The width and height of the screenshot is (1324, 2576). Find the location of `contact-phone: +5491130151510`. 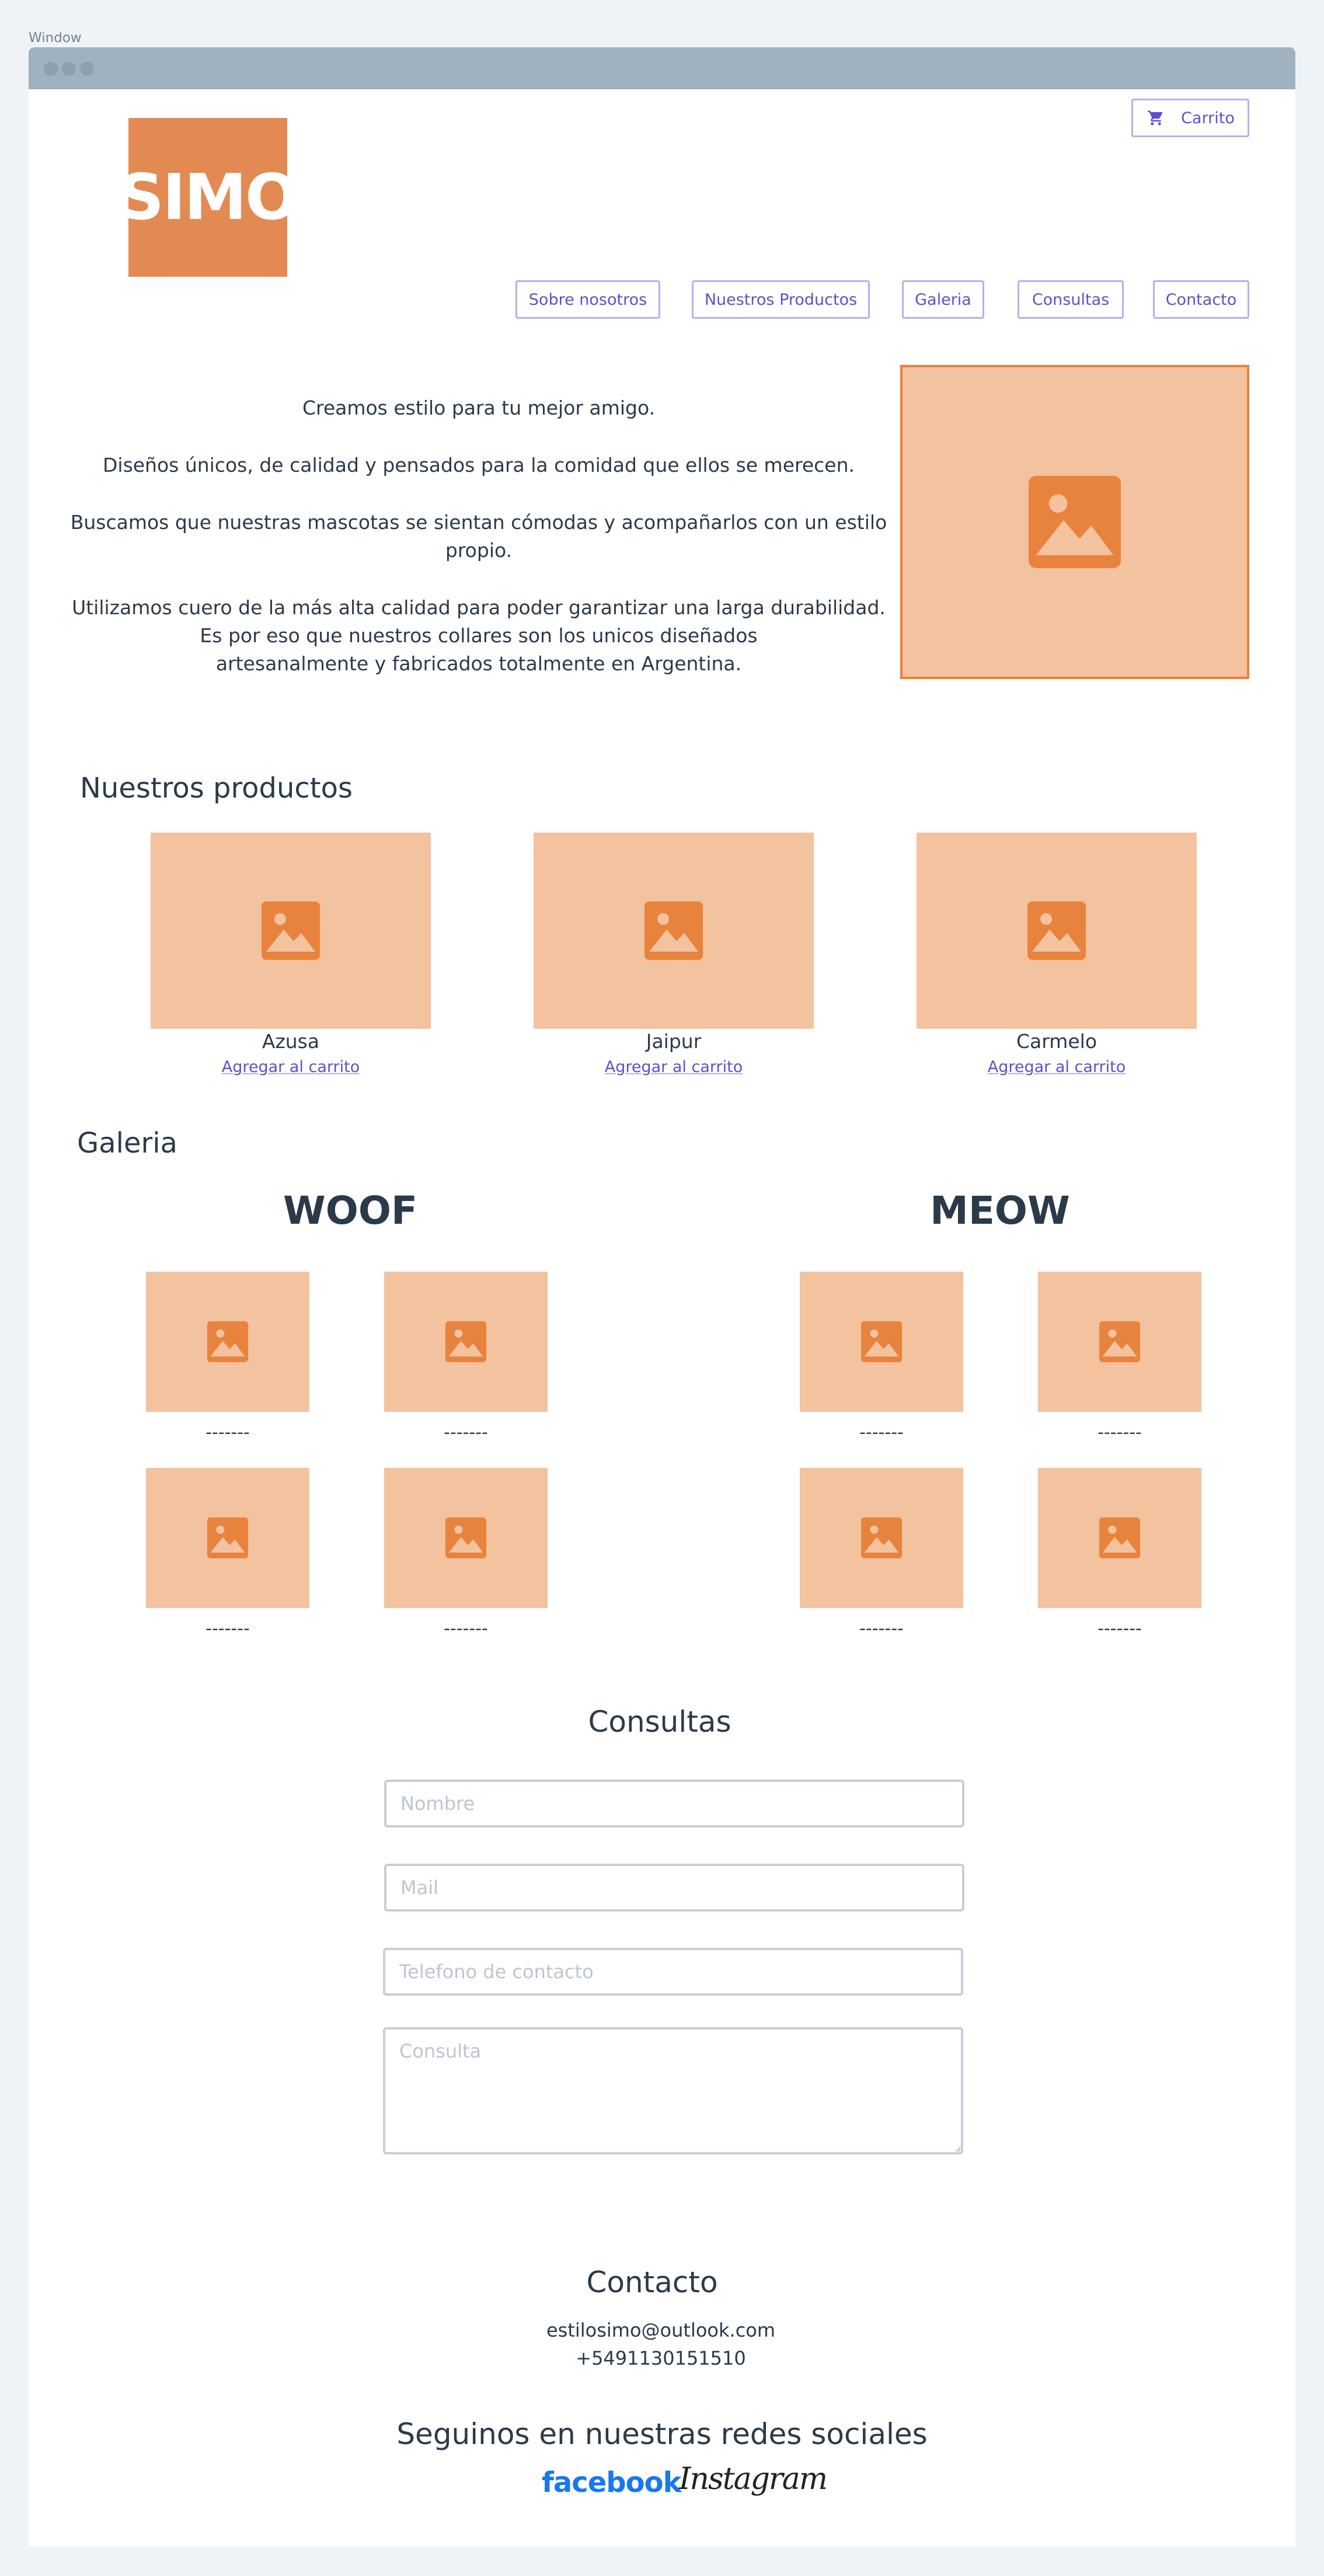

contact-phone: +5491130151510 is located at coordinates (661, 2358).